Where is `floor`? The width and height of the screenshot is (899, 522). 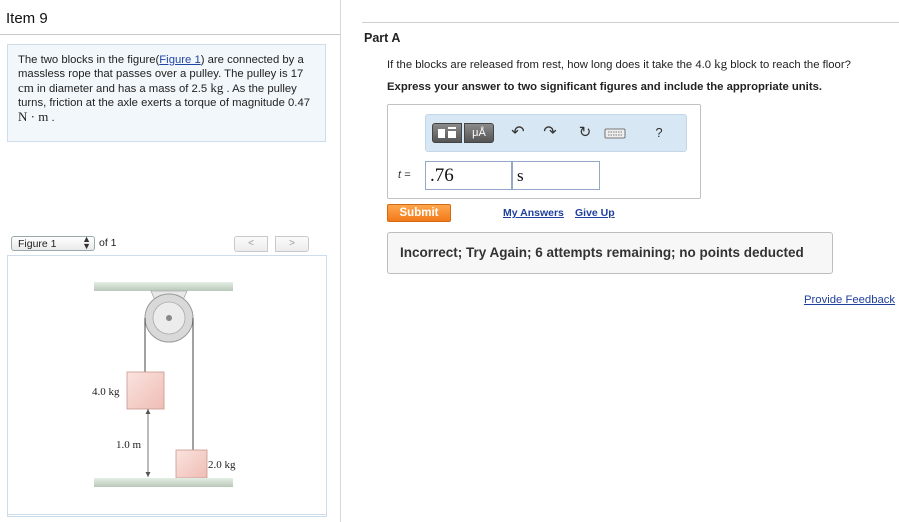 floor is located at coordinates (163, 482).